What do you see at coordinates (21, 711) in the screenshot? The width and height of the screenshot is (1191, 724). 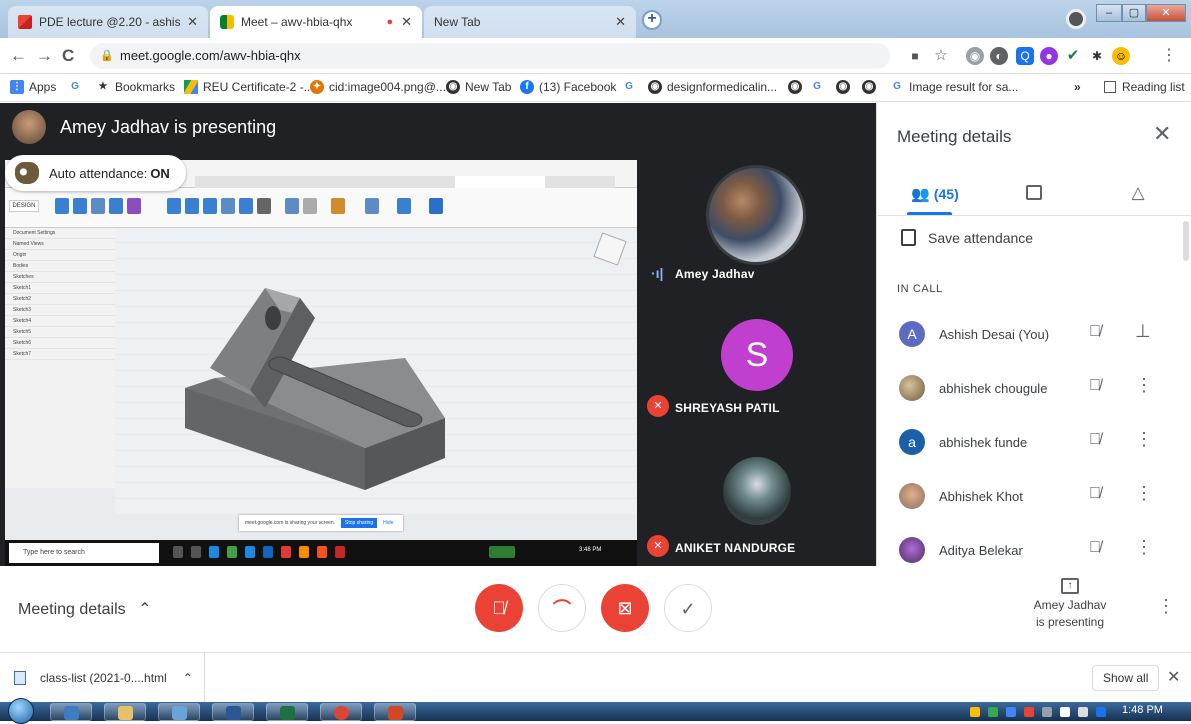 I see `start-button` at bounding box center [21, 711].